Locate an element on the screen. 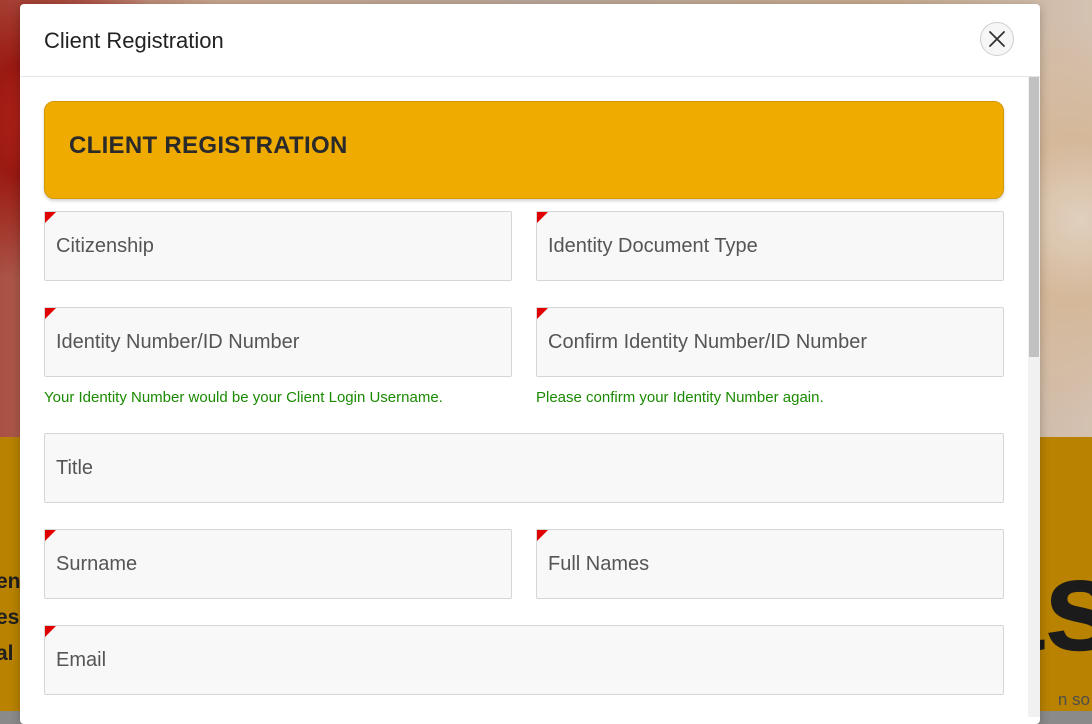 This screenshot has height=724, width=1092. close-button is located at coordinates (997, 39).